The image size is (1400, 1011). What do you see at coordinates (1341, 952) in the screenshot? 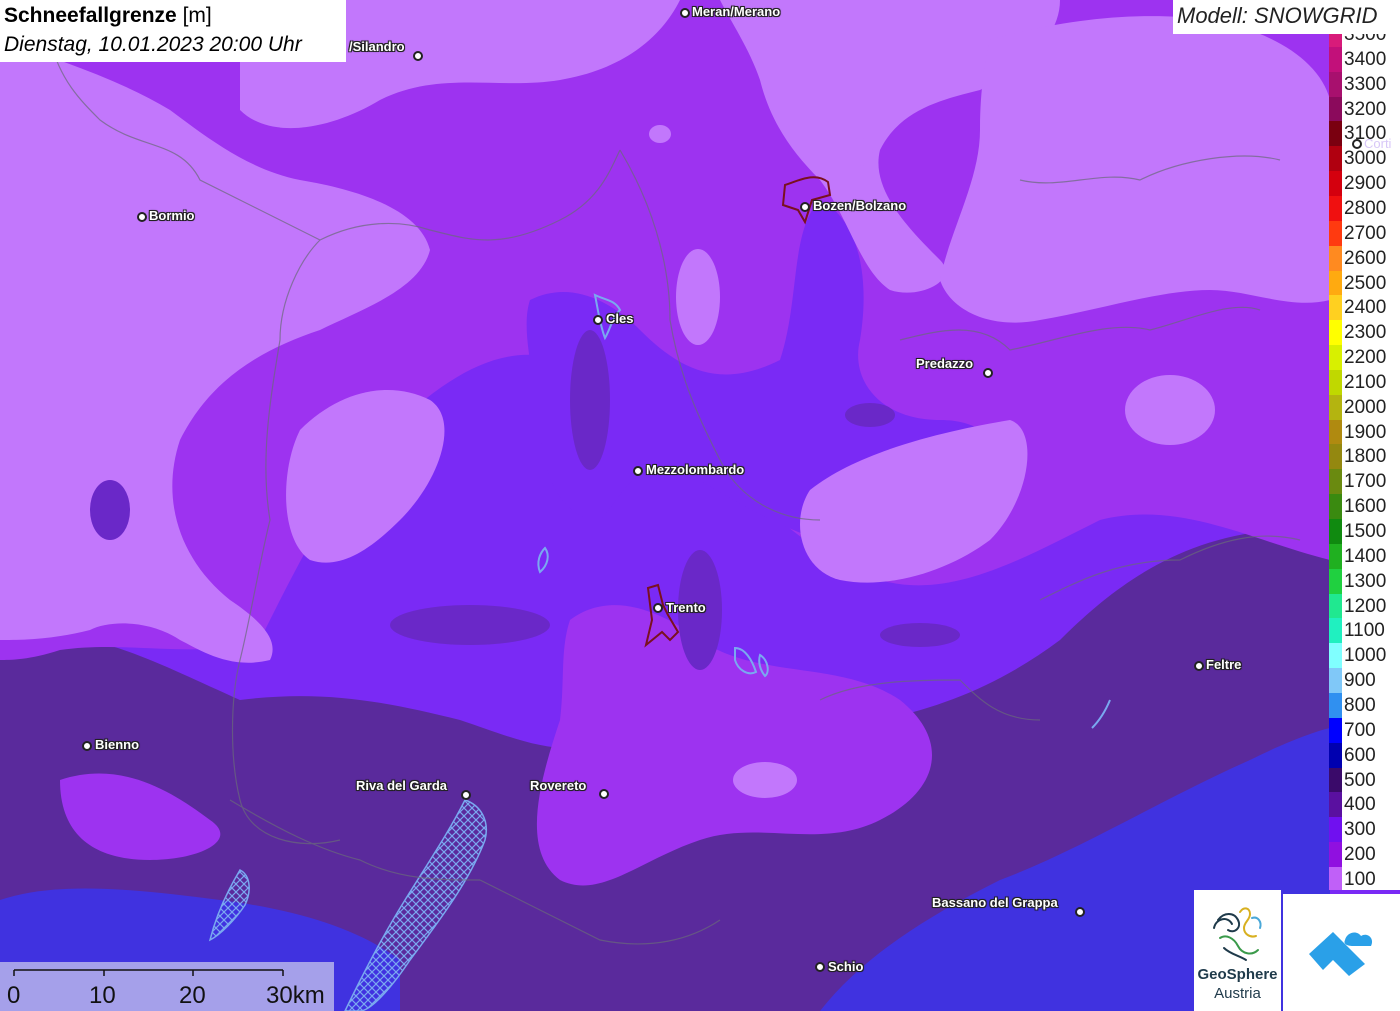
I see `snowgrid-logo` at bounding box center [1341, 952].